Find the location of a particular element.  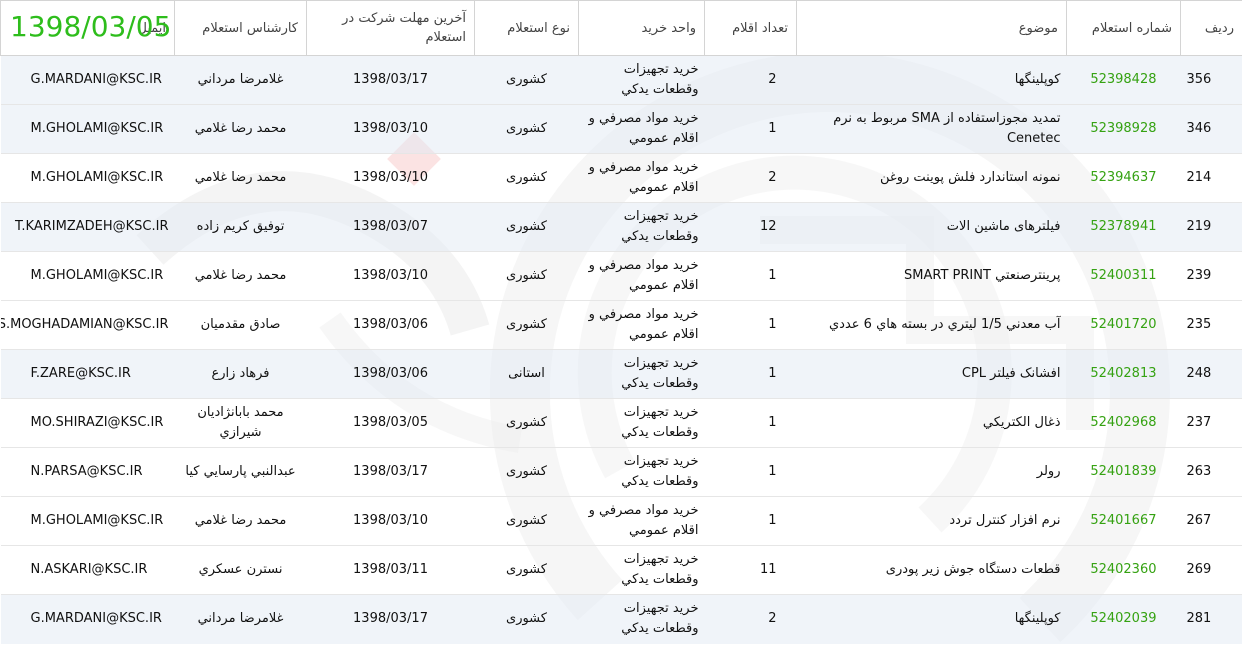

row-index: 263 is located at coordinates (1211, 472).